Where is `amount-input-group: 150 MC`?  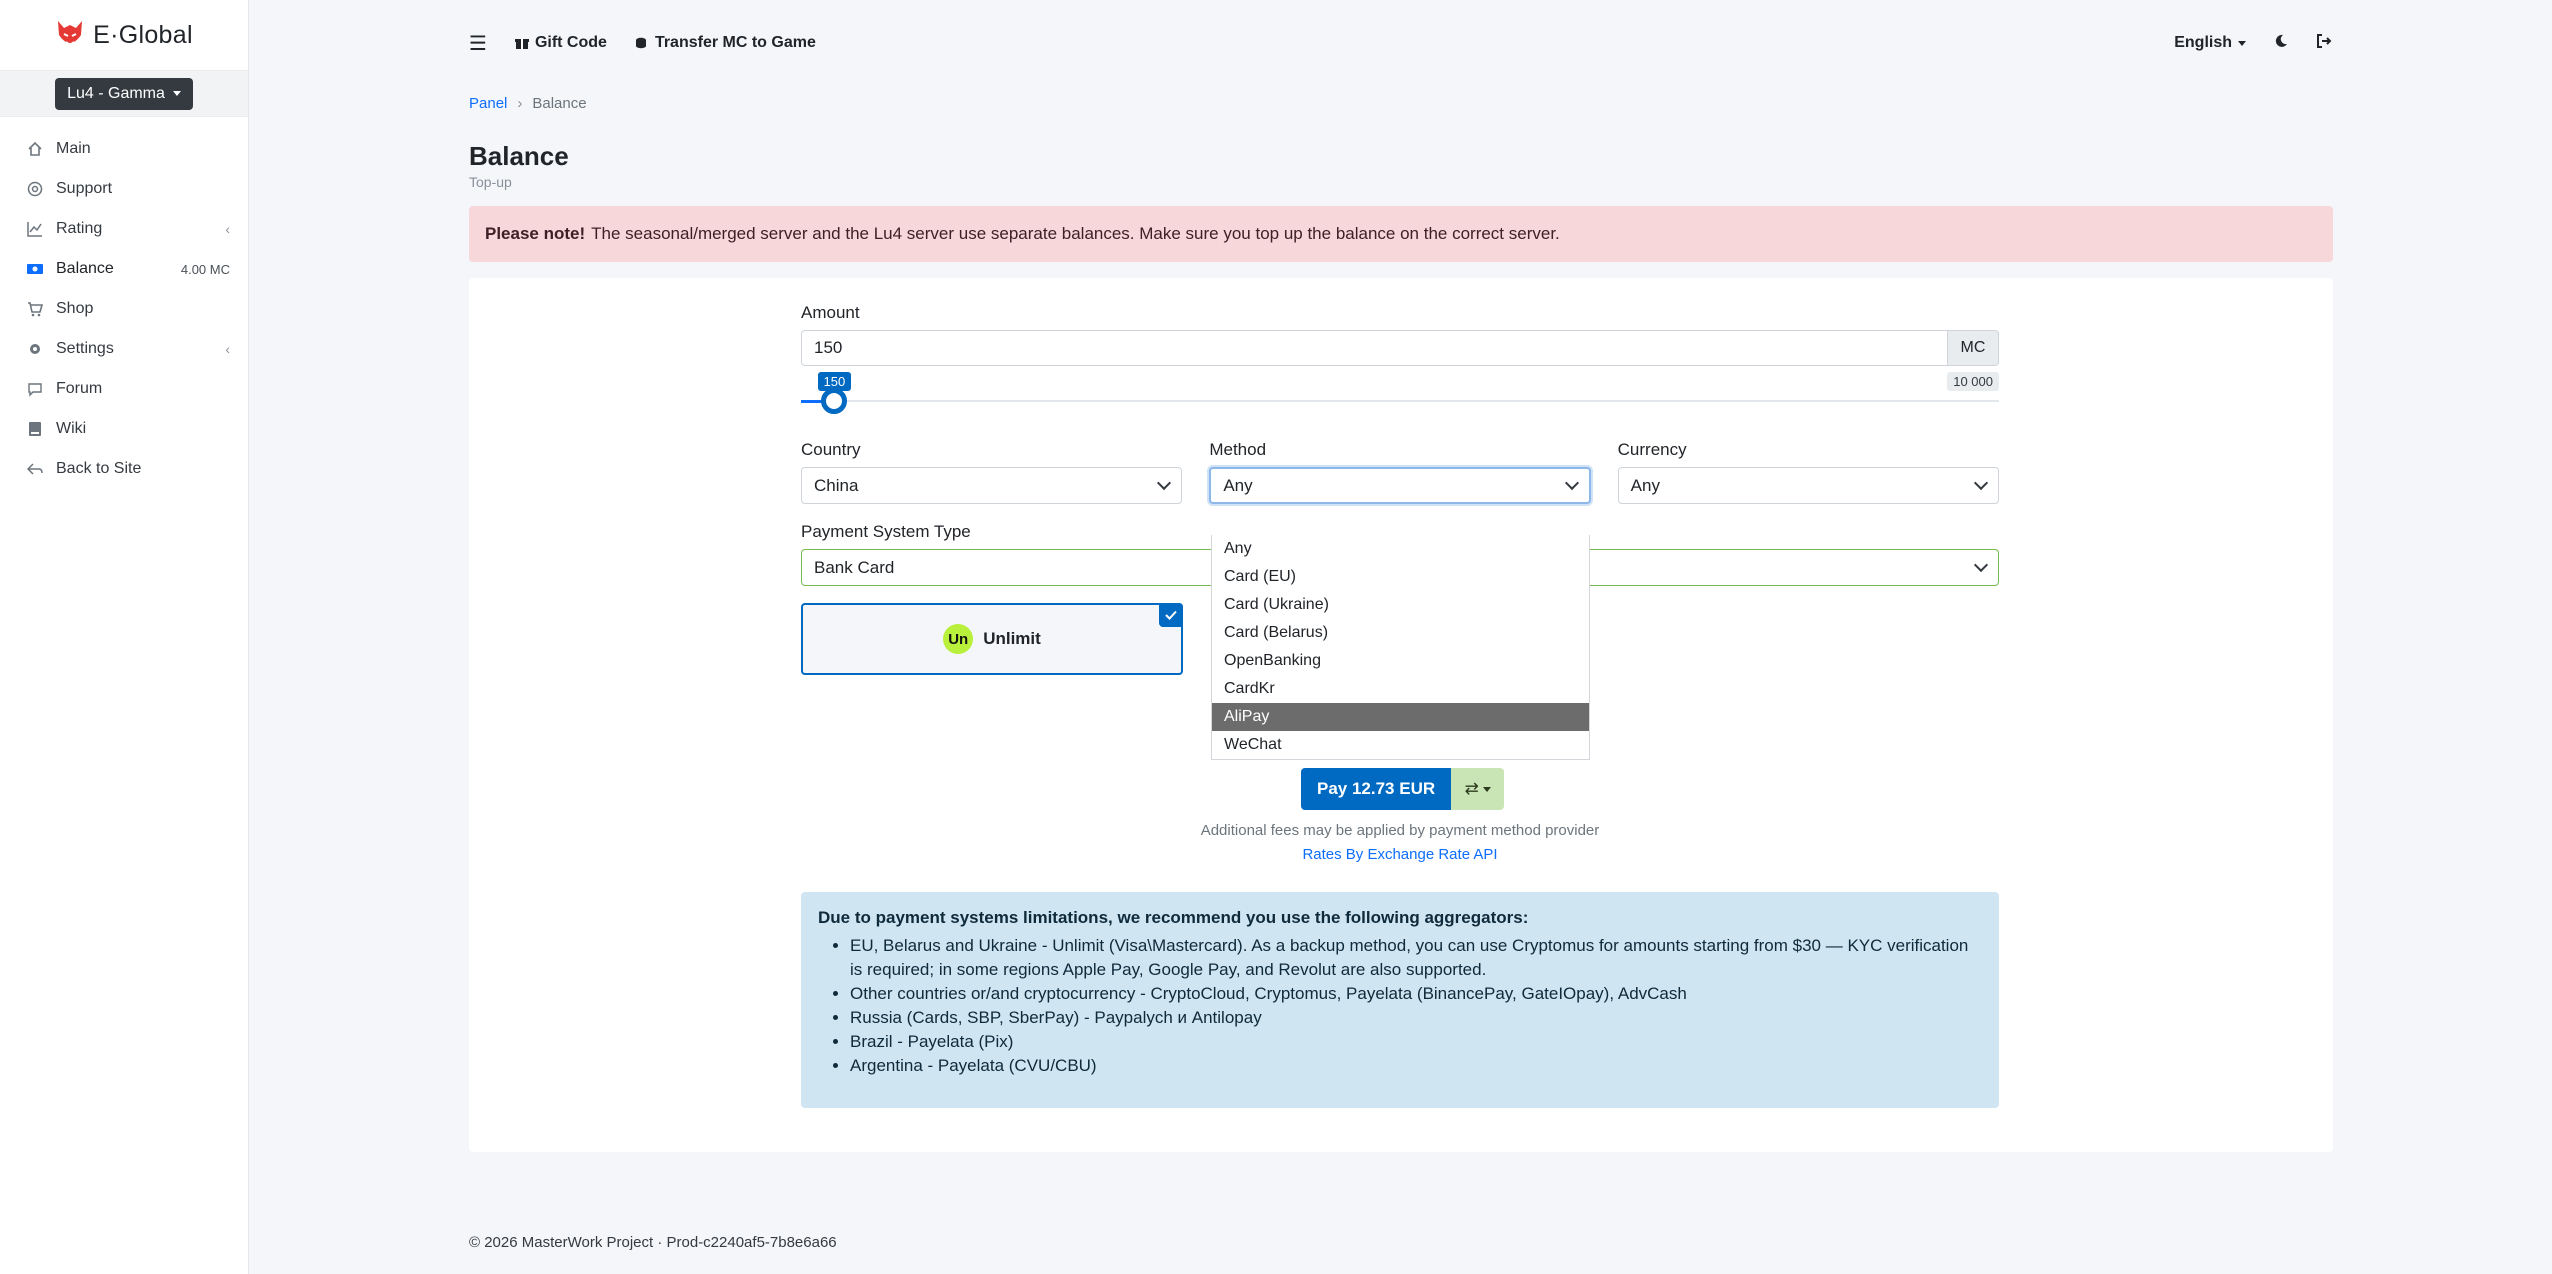
amount-input-group: 150 MC is located at coordinates (1400, 348).